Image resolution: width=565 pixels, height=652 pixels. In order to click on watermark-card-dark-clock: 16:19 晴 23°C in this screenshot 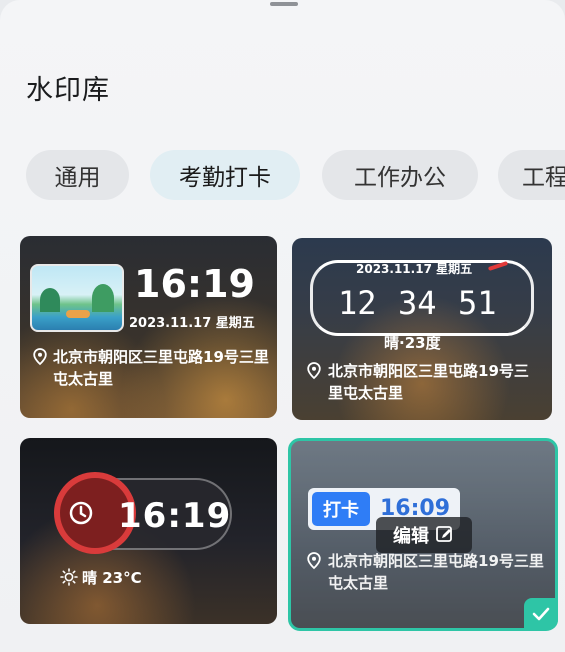, I will do `click(148, 531)`.